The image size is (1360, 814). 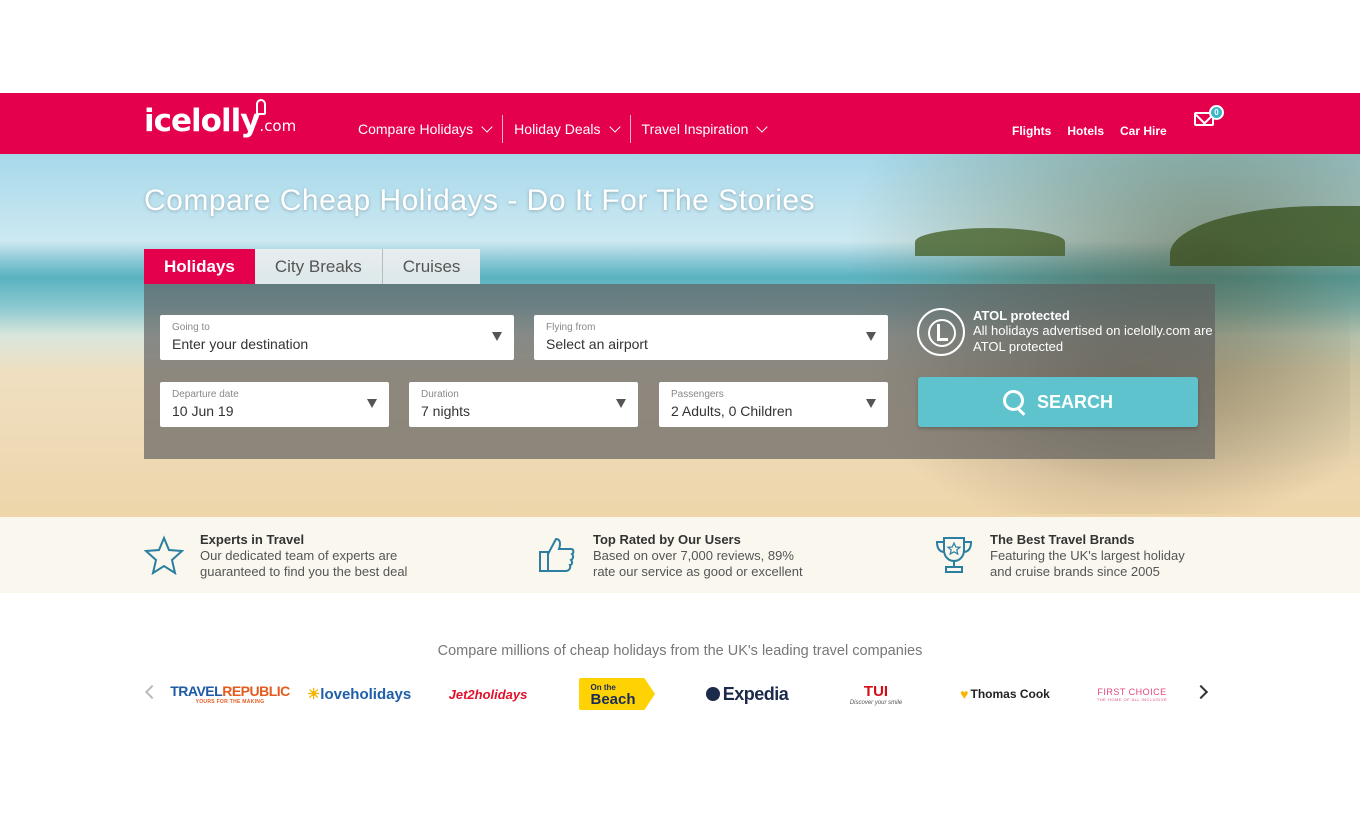 I want to click on brand-tagline: YOURS FOR THE MAKING, so click(x=230, y=702).